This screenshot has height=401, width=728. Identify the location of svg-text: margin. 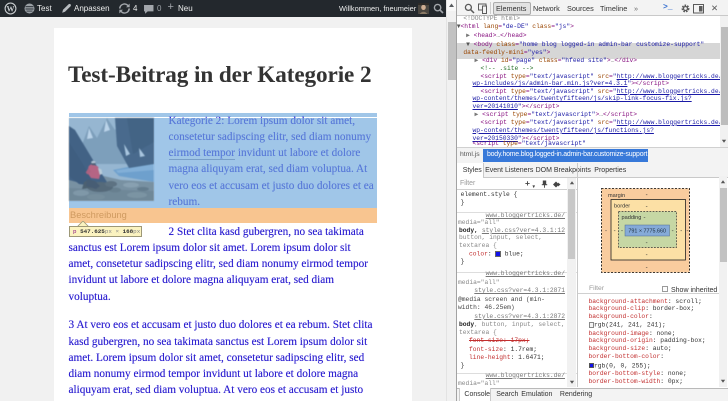
(616, 196).